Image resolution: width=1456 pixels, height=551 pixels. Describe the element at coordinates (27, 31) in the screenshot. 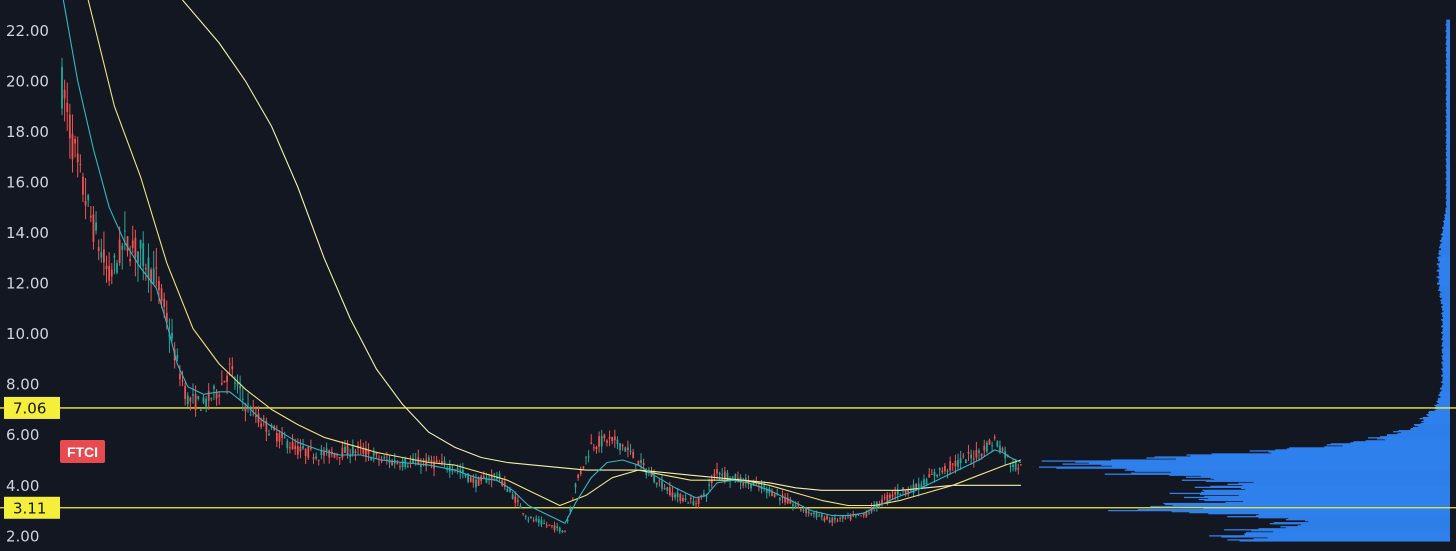

I see `y-tick-label: 22.00` at that location.